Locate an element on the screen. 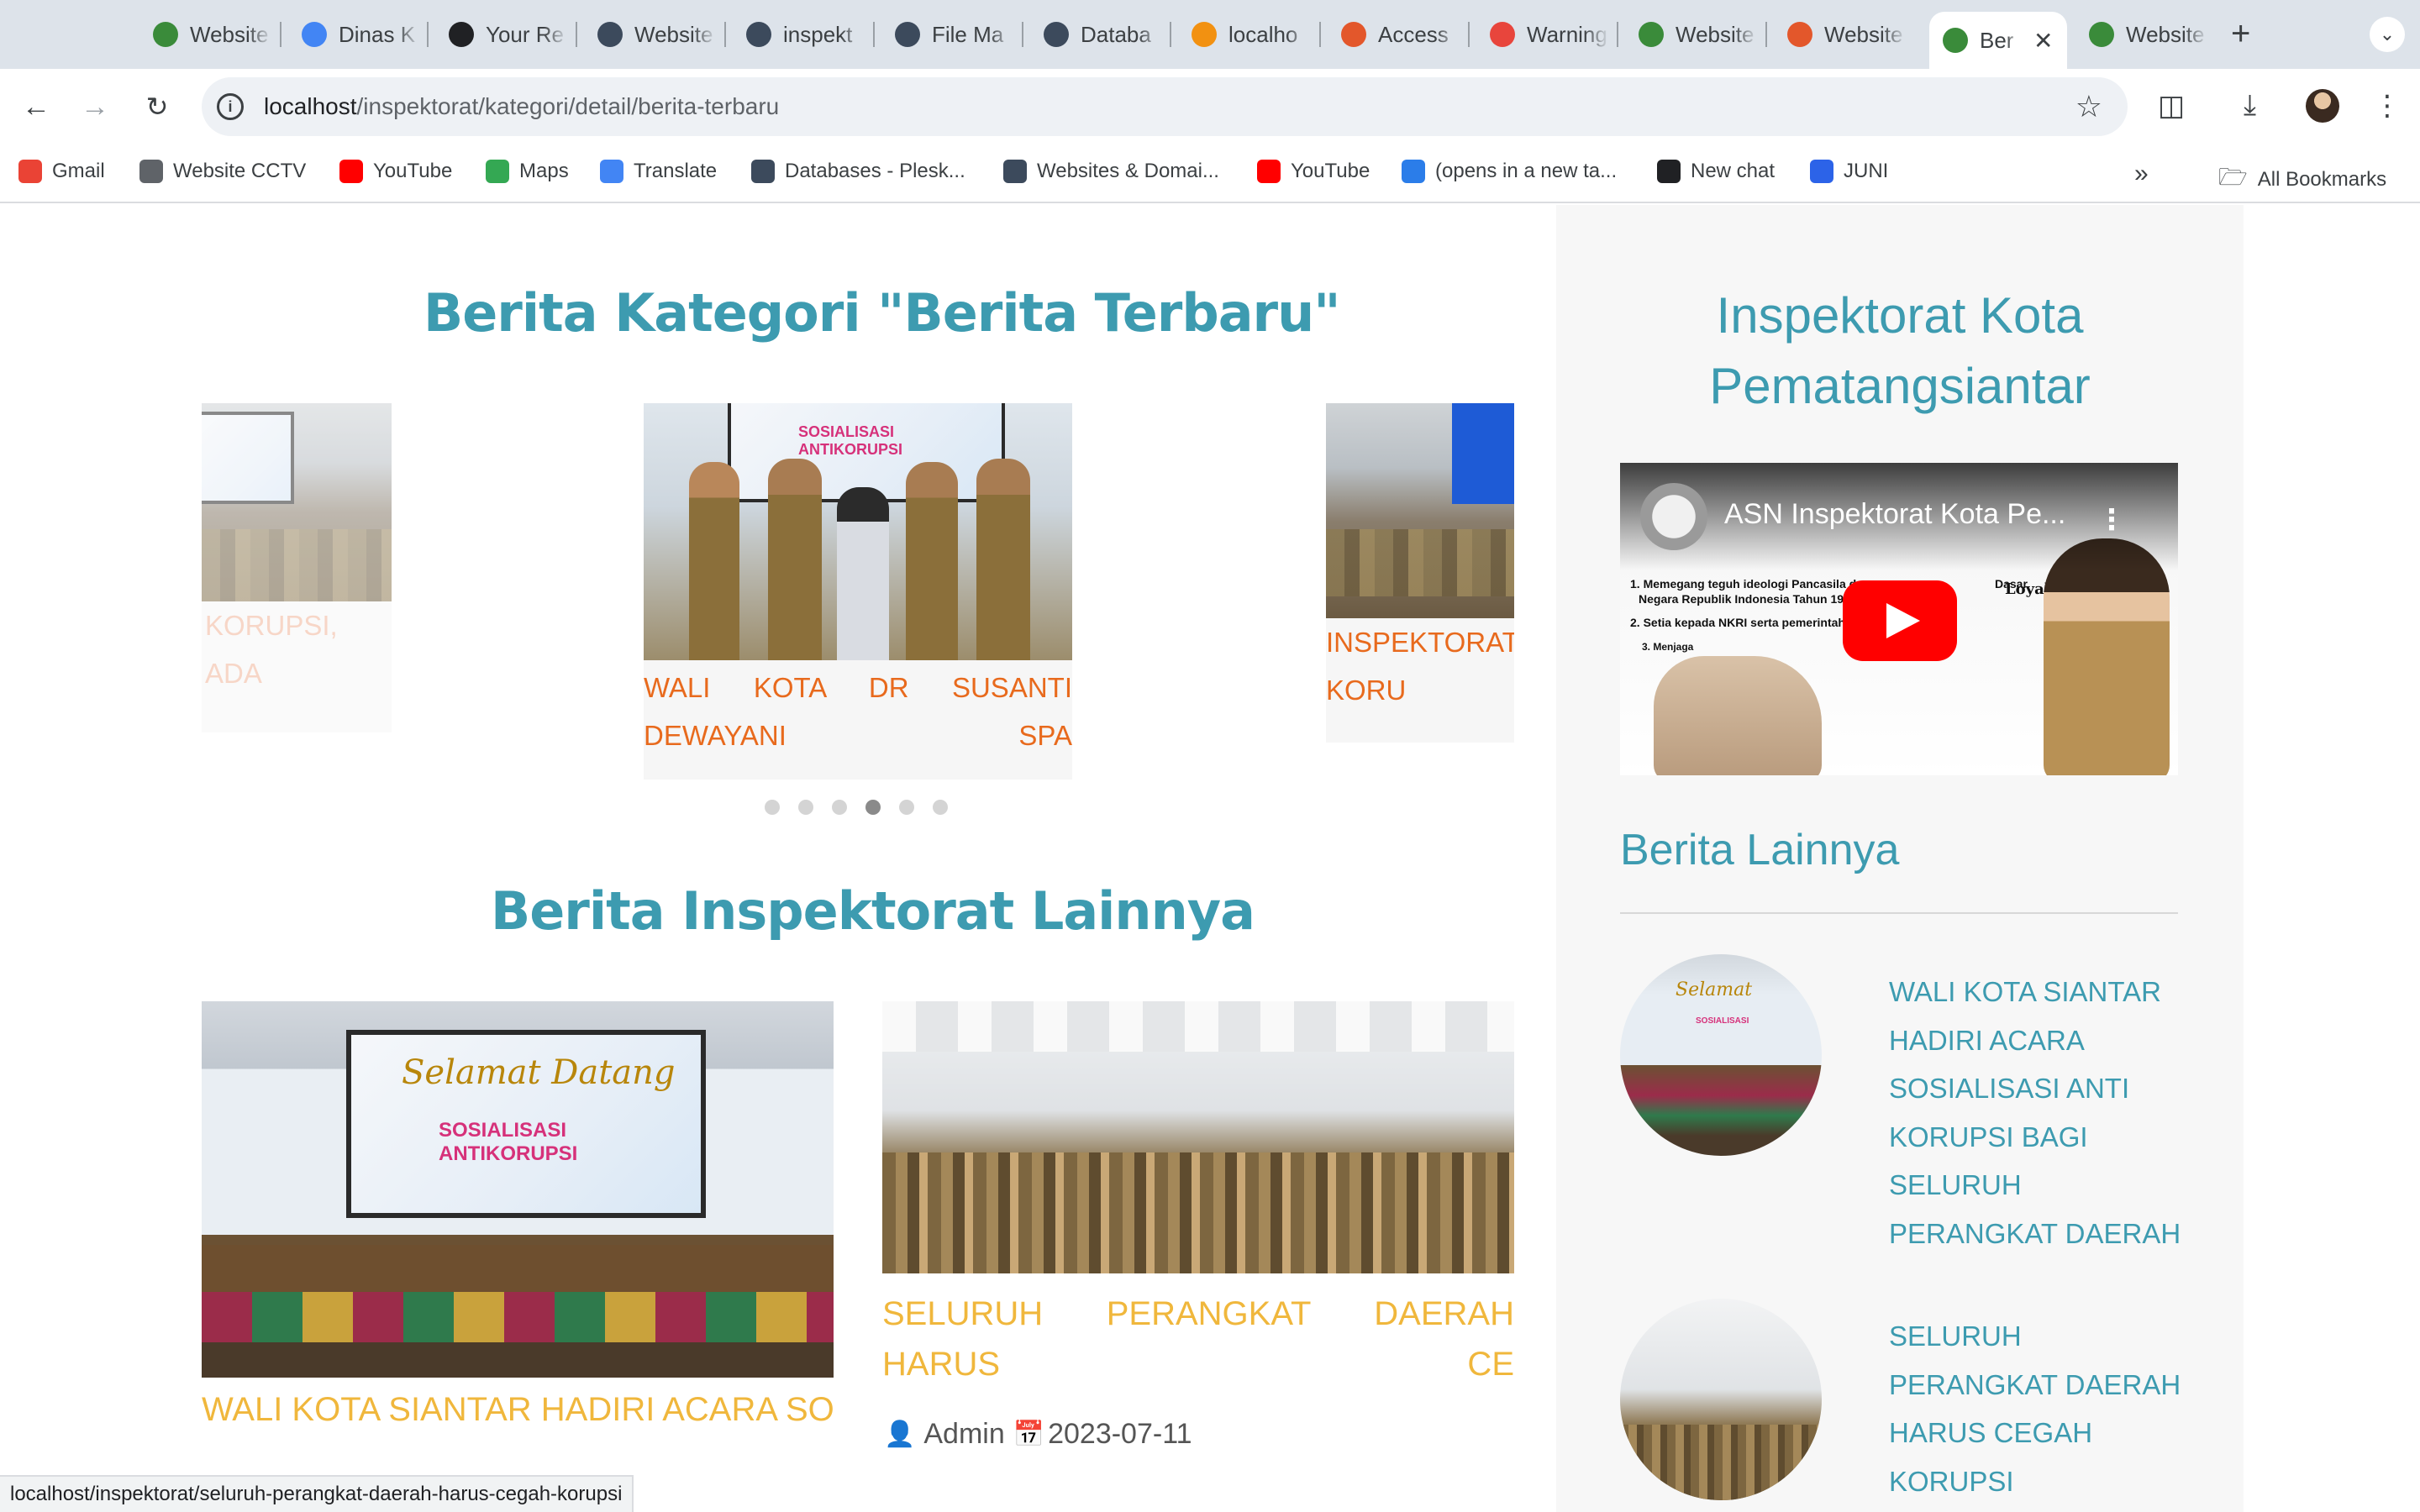 The width and height of the screenshot is (2420, 1512). plesk-favicon is located at coordinates (907, 34).